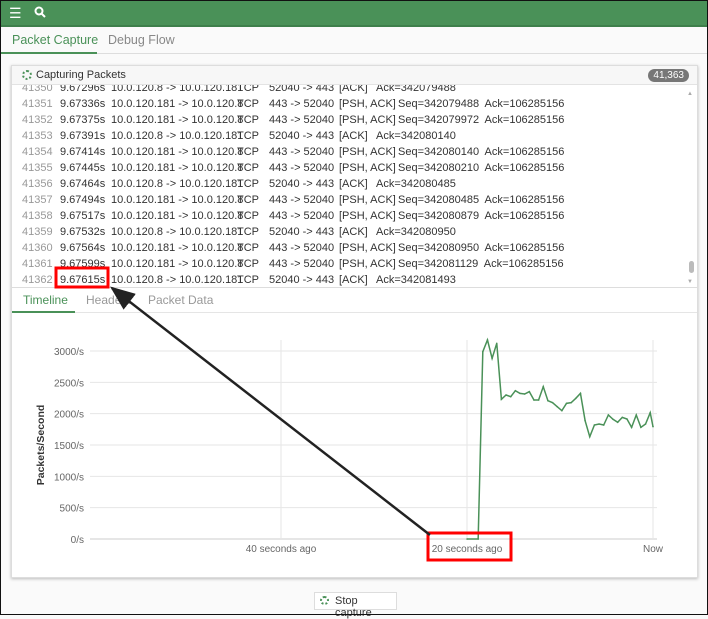 This screenshot has height=619, width=708. I want to click on y-tick-label: 2000/s, so click(69, 415).